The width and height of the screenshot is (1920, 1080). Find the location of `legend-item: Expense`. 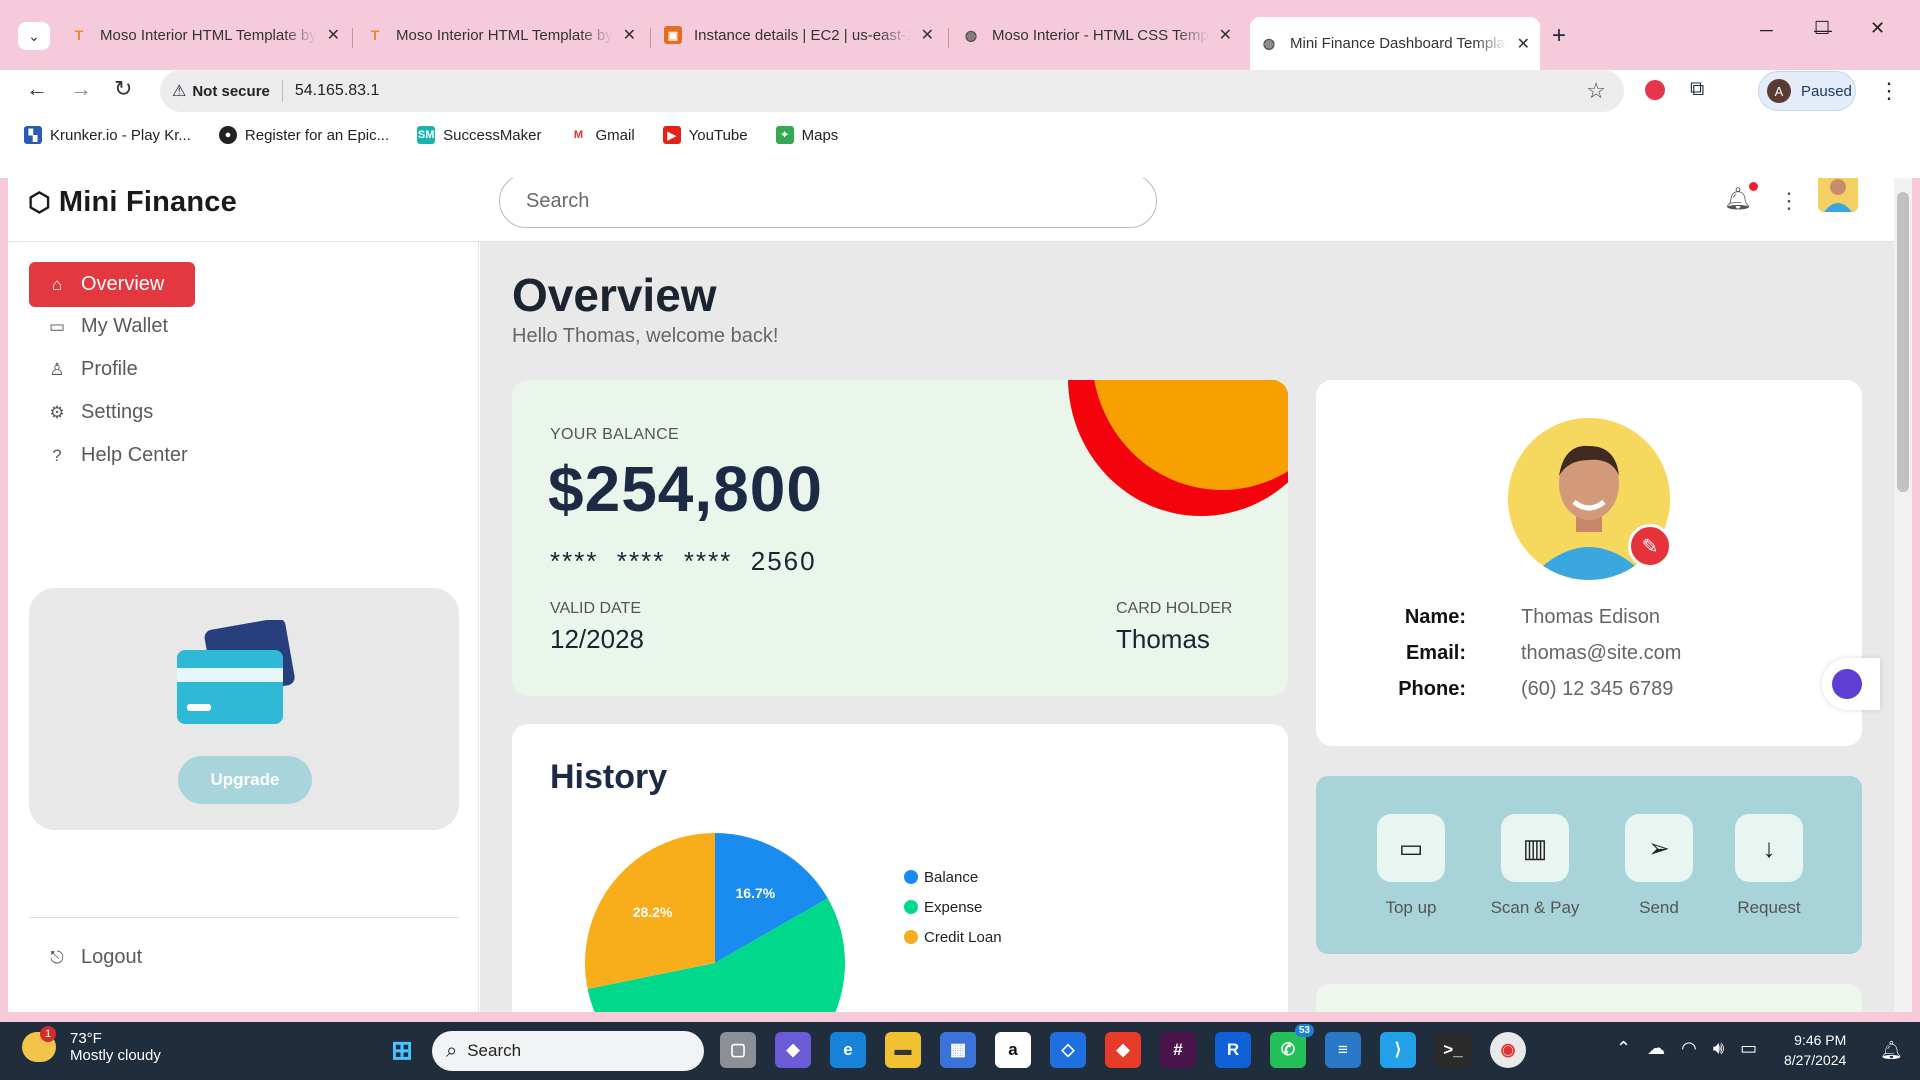

legend-item: Expense is located at coordinates (953, 907).